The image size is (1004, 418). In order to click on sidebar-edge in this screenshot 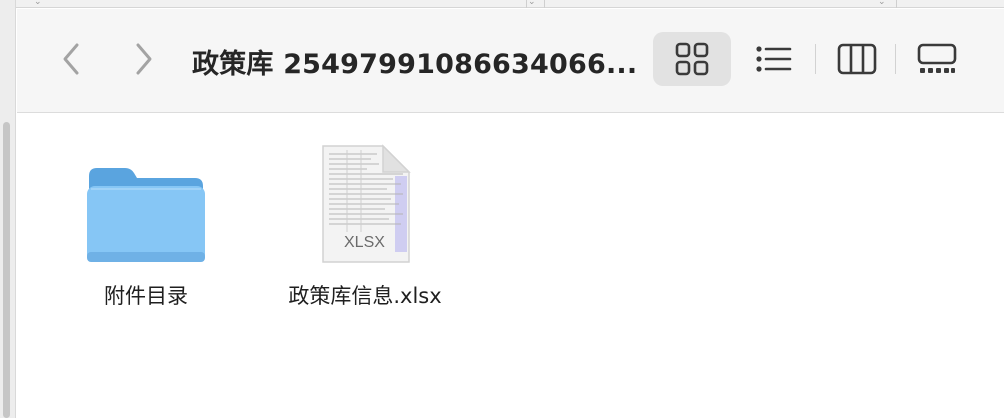, I will do `click(8, 209)`.